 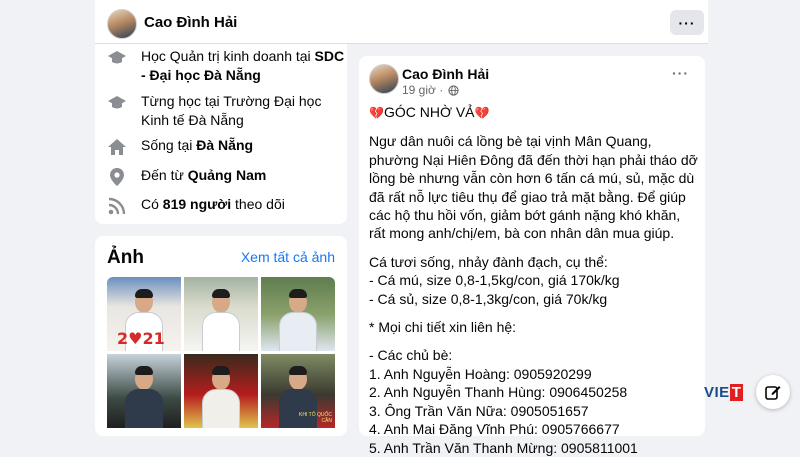 What do you see at coordinates (117, 206) in the screenshot?
I see `rss-icon` at bounding box center [117, 206].